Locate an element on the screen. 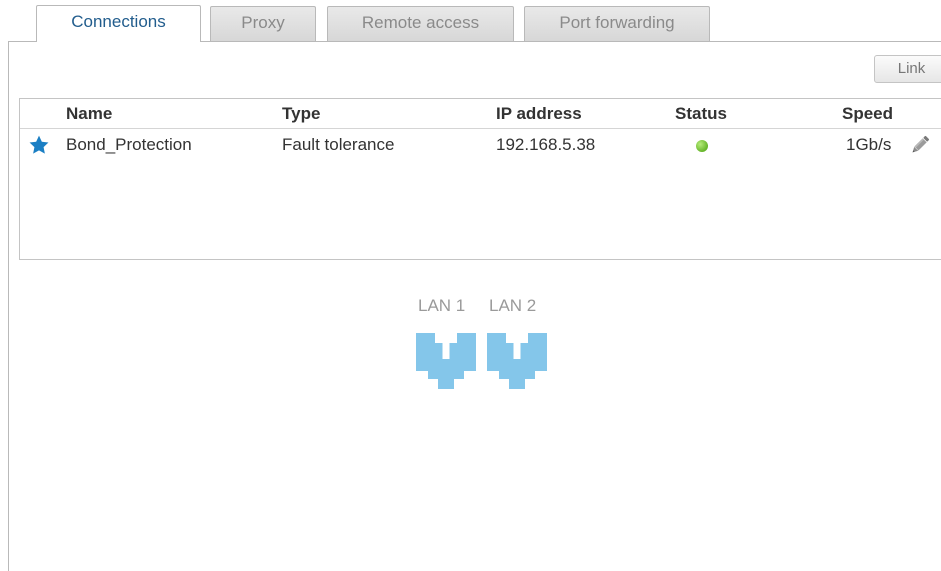  connection-name: Bond_Protection is located at coordinates (129, 144).